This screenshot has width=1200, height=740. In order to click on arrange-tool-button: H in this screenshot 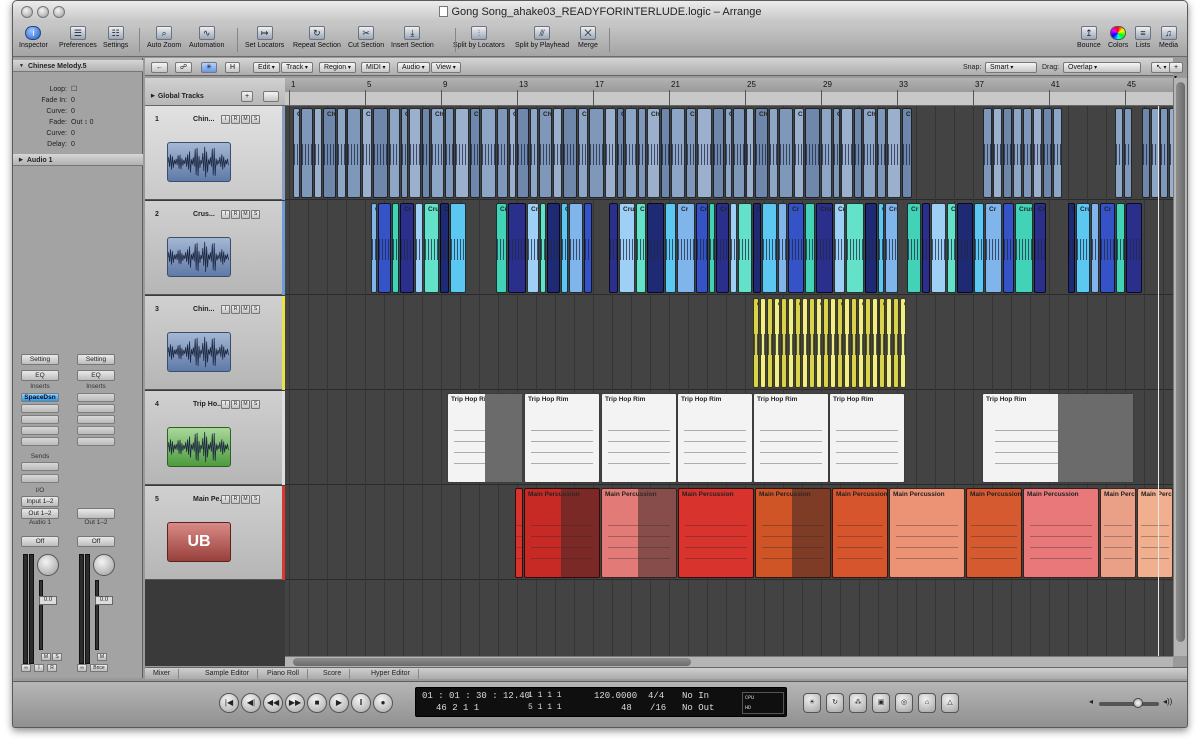, I will do `click(233, 67)`.